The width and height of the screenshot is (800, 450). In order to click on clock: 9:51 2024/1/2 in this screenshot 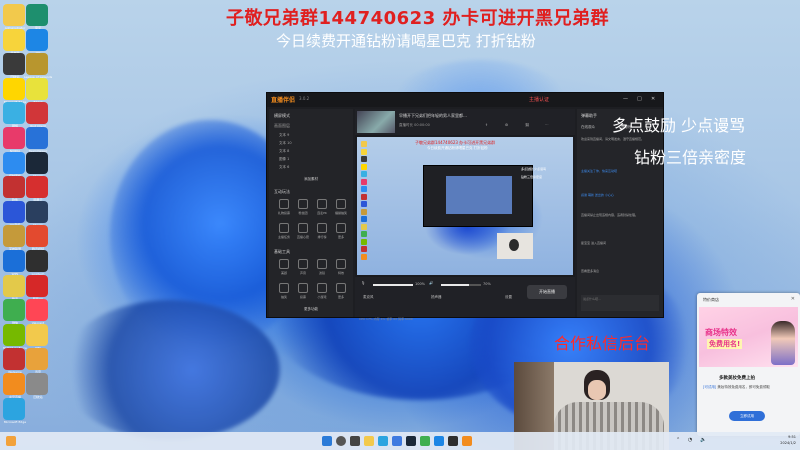, I will do `click(788, 440)`.